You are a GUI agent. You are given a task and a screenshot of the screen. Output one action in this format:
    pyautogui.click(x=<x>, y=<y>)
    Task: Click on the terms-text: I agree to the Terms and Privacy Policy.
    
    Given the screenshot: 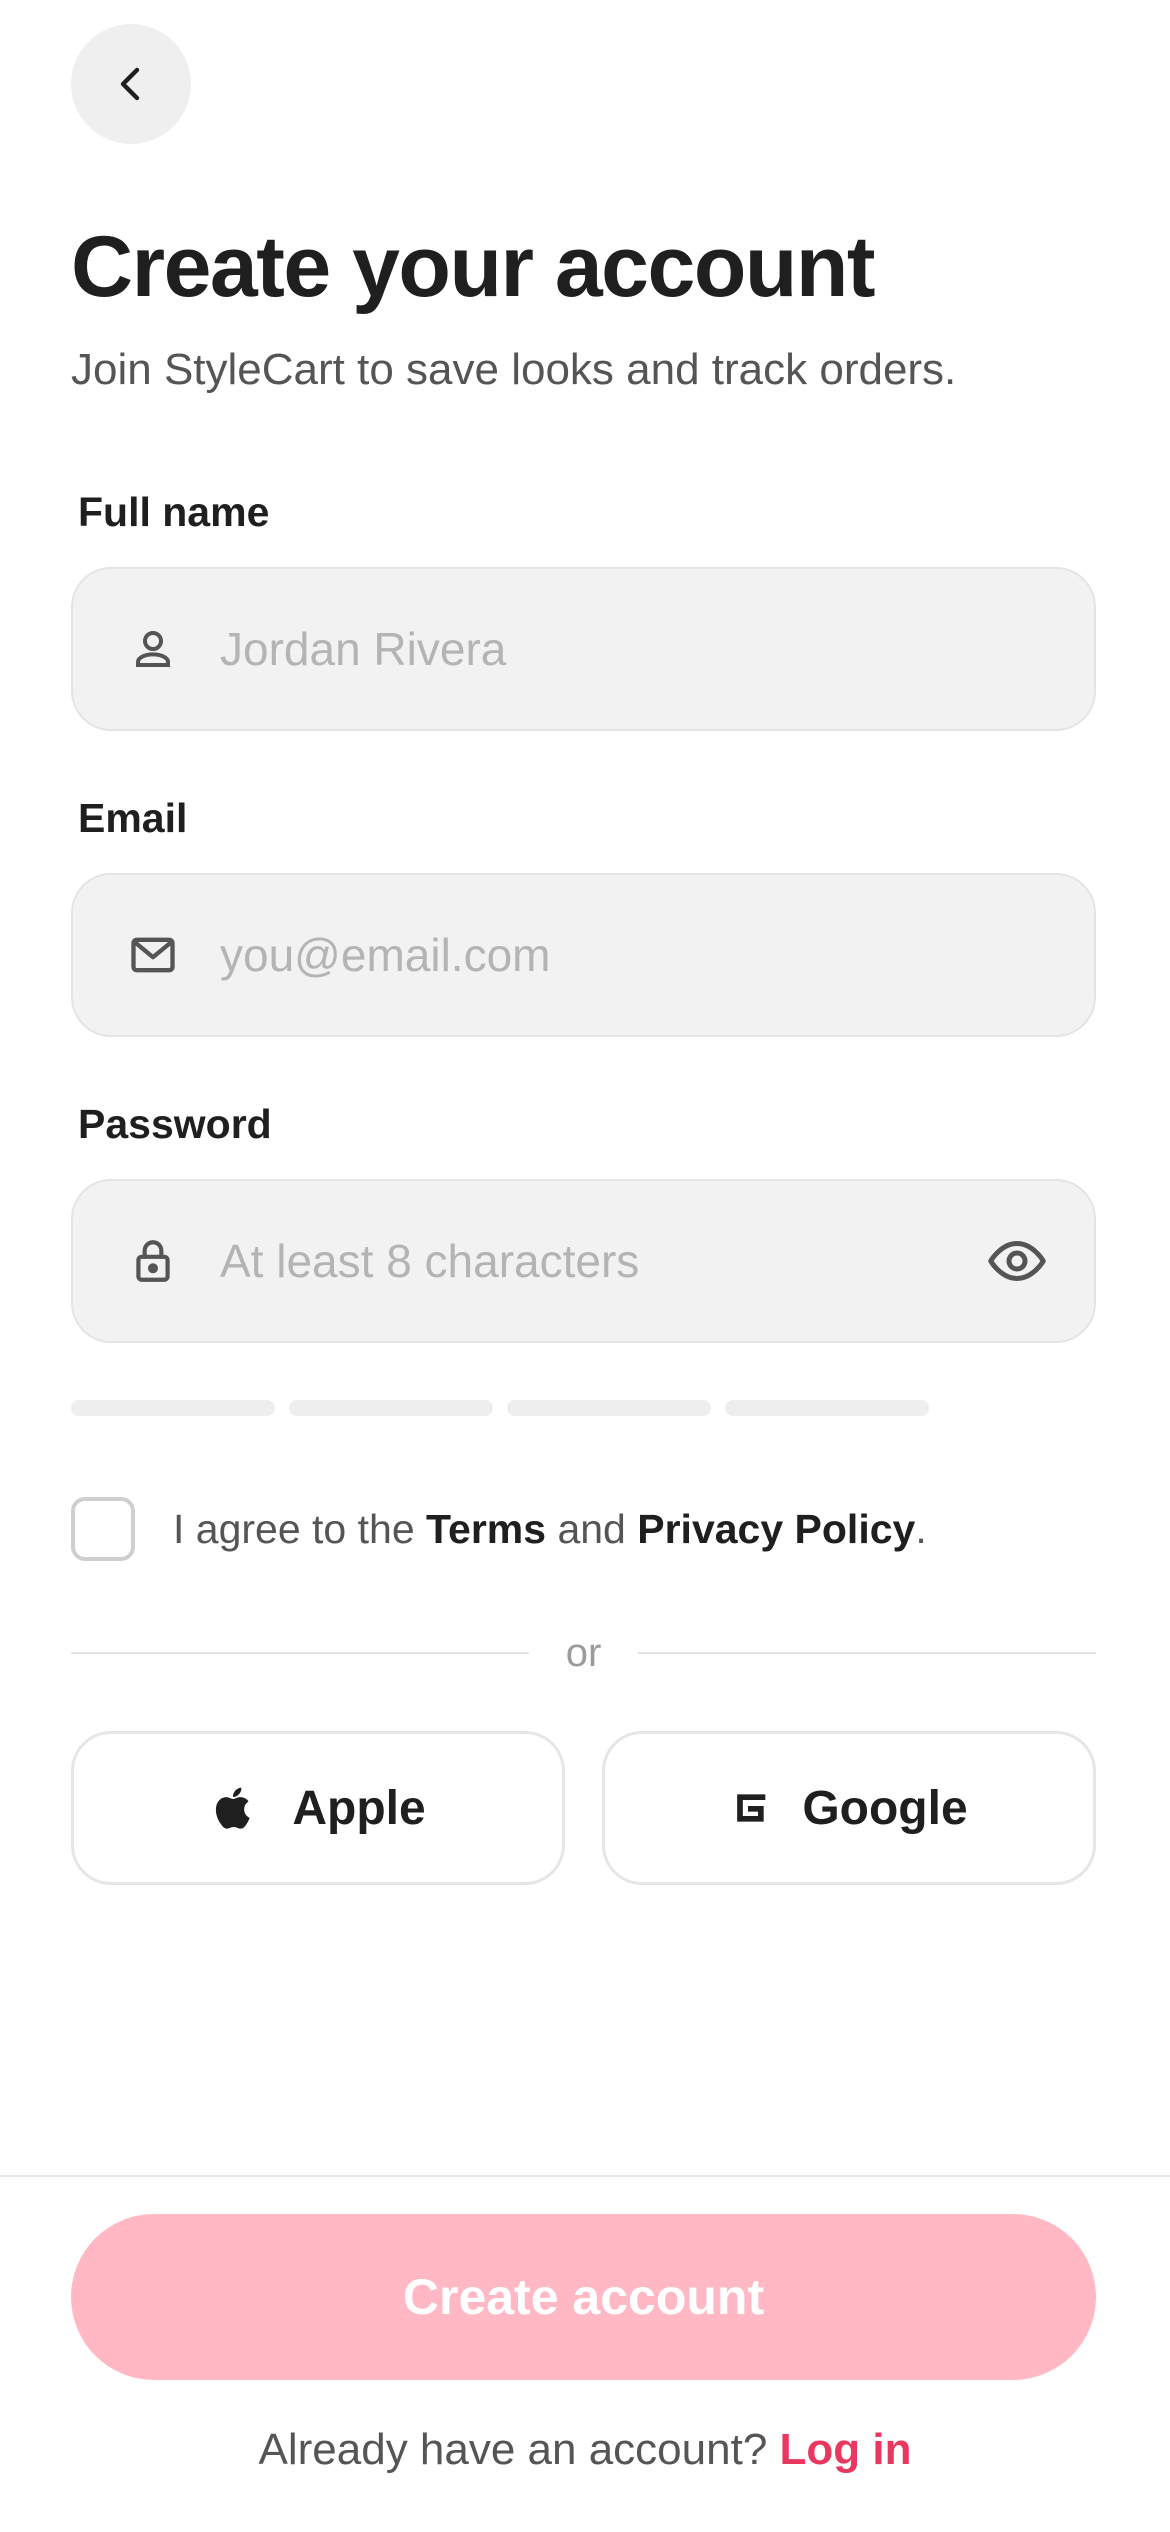 What is the action you would take?
    pyautogui.click(x=550, y=1529)
    